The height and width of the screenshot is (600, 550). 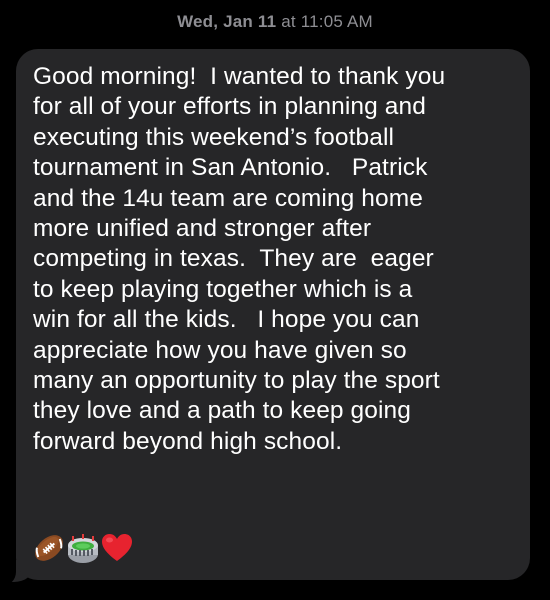 What do you see at coordinates (233, 259) in the screenshot?
I see `message-line: competing in texas. They are eager` at bounding box center [233, 259].